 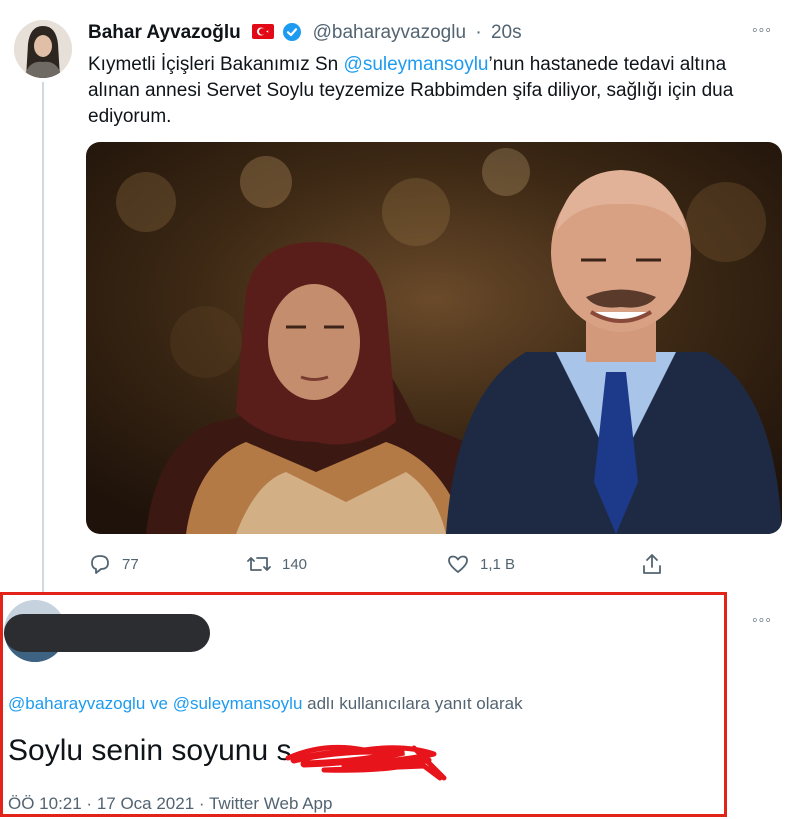 I want to click on reply-icon, so click(x=100, y=564).